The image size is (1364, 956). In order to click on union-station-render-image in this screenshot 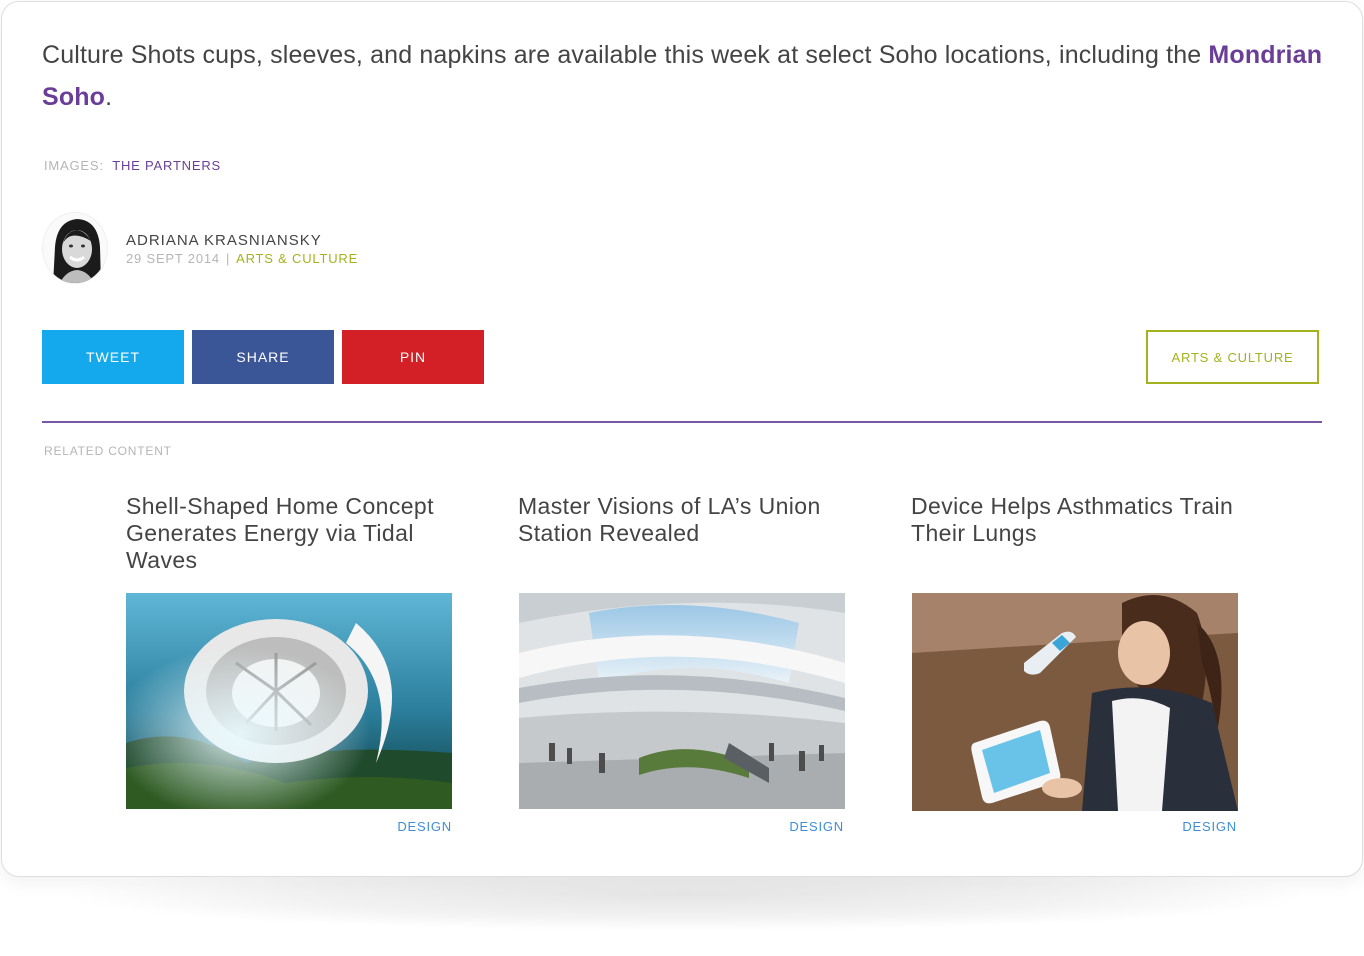, I will do `click(682, 701)`.